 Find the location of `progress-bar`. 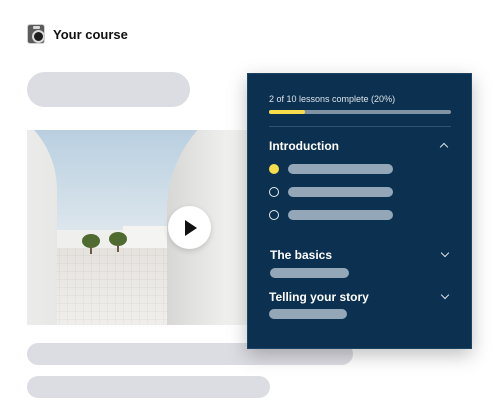

progress-bar is located at coordinates (360, 112).